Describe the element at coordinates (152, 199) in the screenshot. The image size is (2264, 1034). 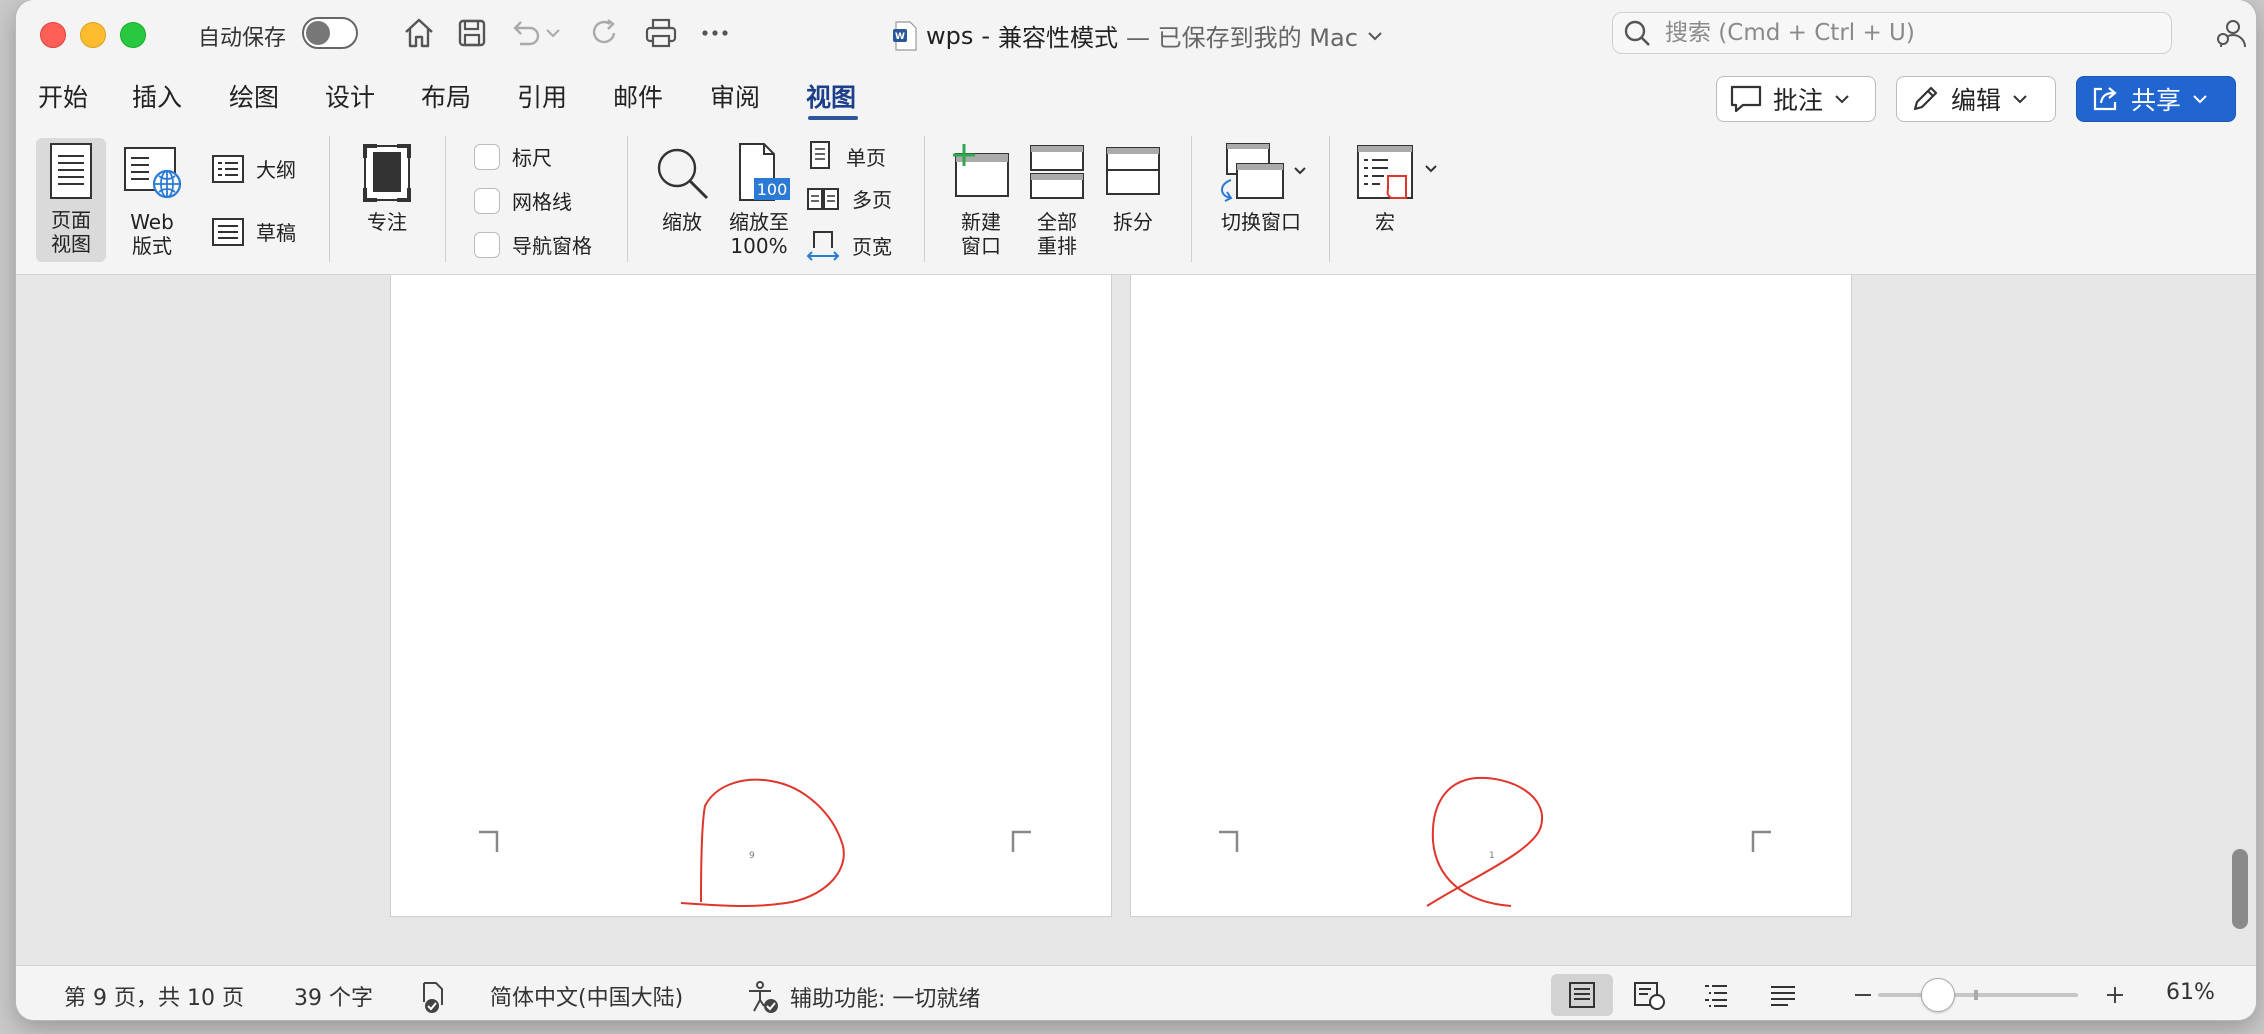
I see `web-layout-button: Web 版式` at that location.